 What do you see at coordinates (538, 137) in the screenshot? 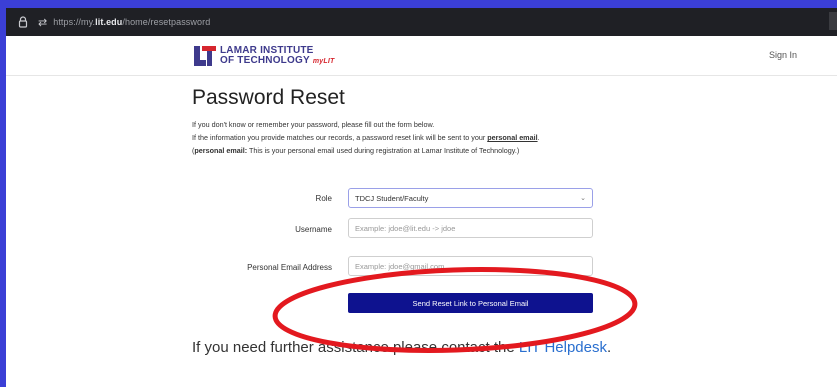
I see `instruction-line-2-end: .` at bounding box center [538, 137].